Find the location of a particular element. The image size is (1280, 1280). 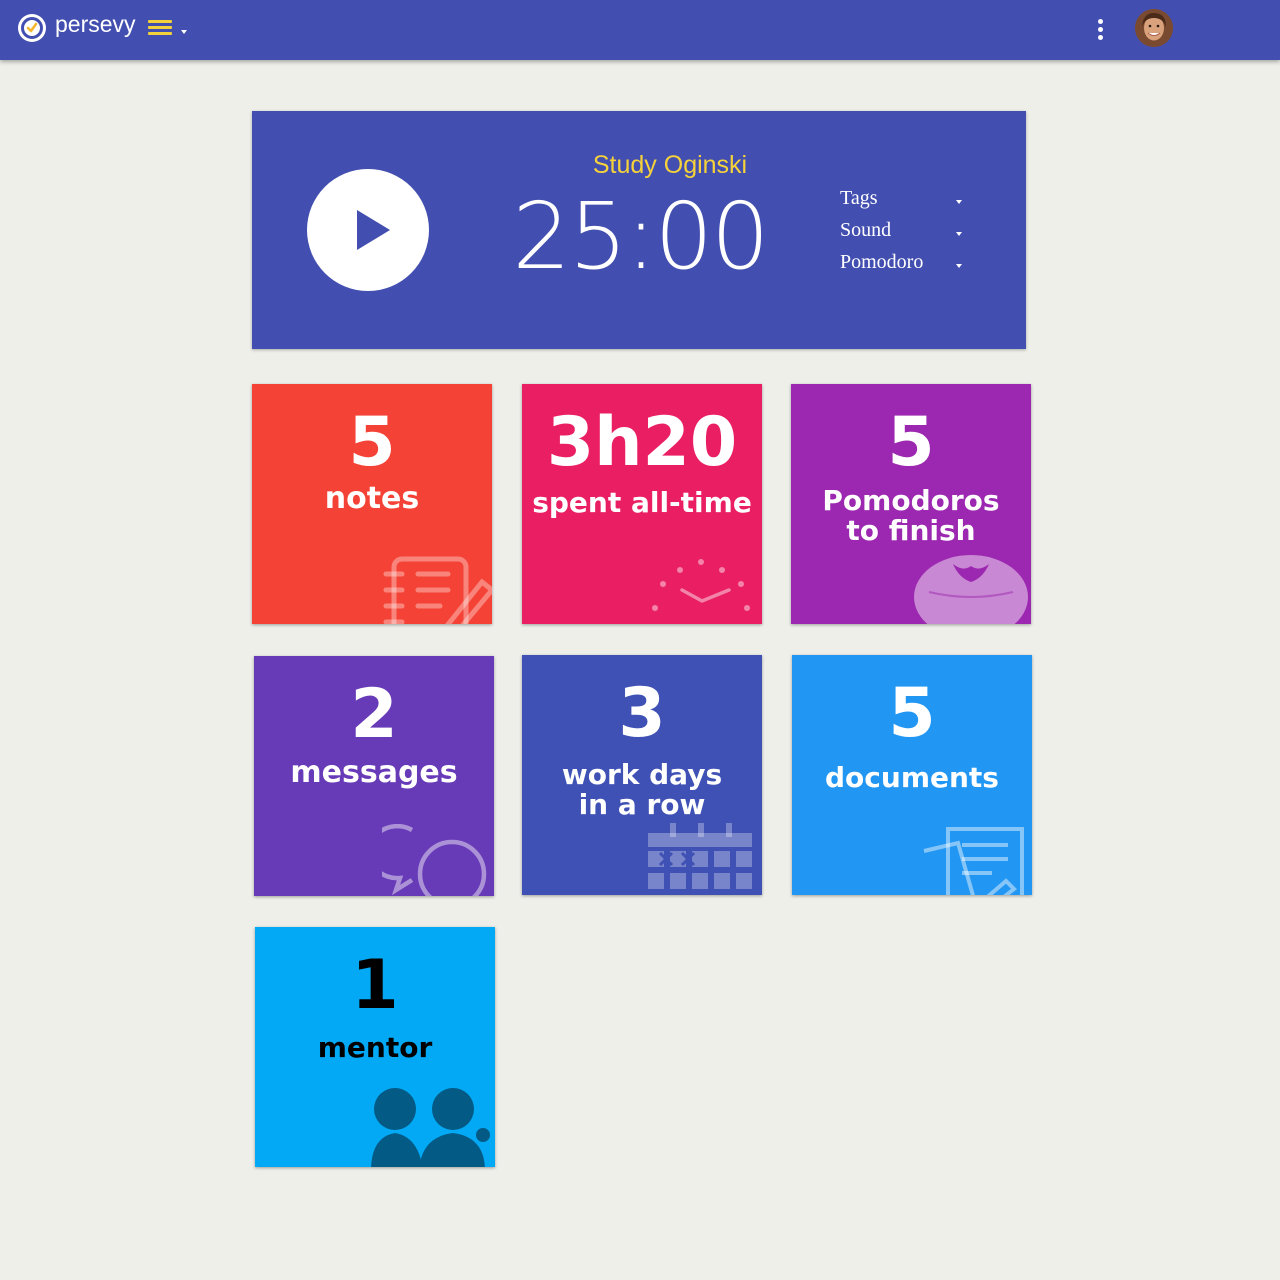

play-icon is located at coordinates (373, 230).